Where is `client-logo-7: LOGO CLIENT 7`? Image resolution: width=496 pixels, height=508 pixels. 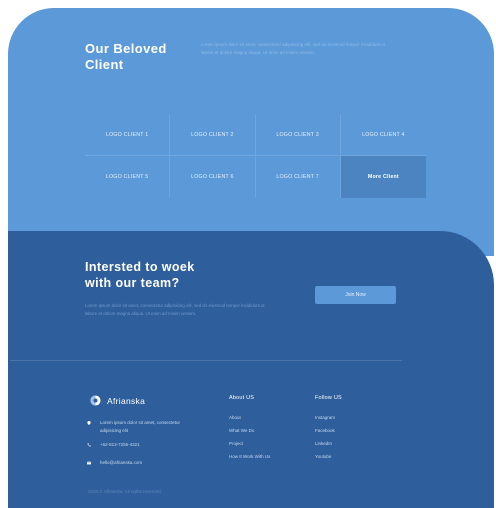
client-logo-7: LOGO CLIENT 7 is located at coordinates (298, 177).